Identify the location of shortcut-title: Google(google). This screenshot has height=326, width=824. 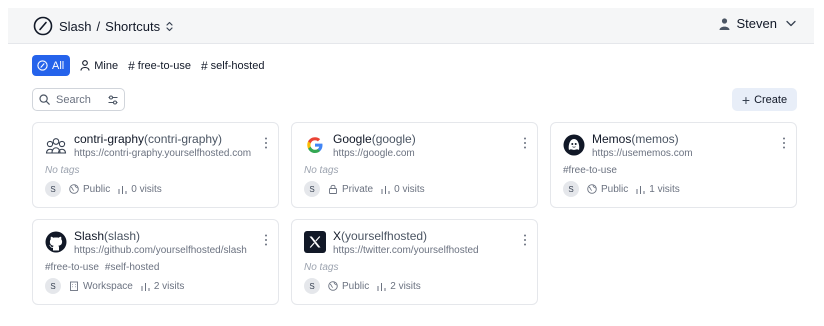
(374, 139).